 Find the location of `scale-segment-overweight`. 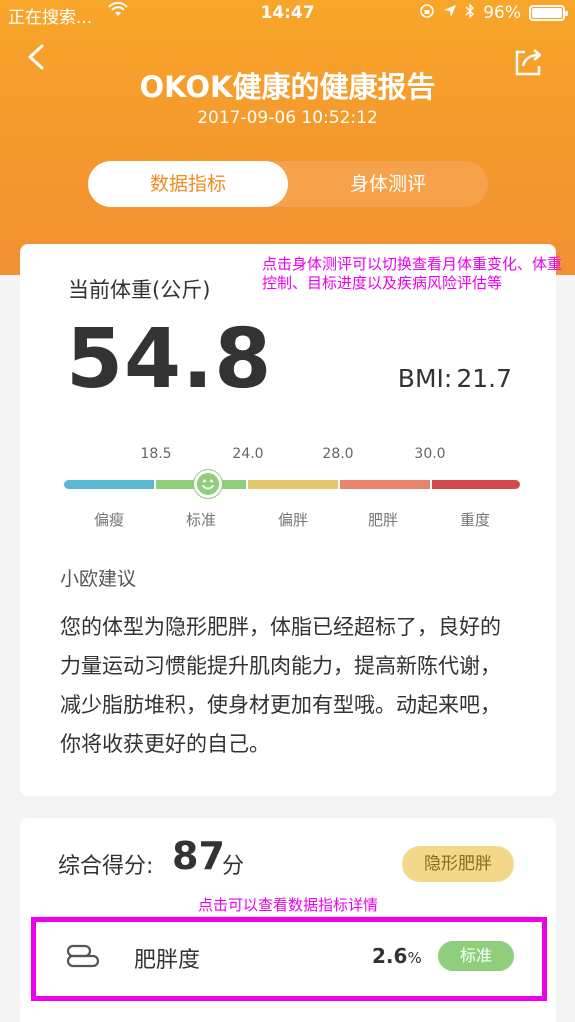

scale-segment-overweight is located at coordinates (293, 484).